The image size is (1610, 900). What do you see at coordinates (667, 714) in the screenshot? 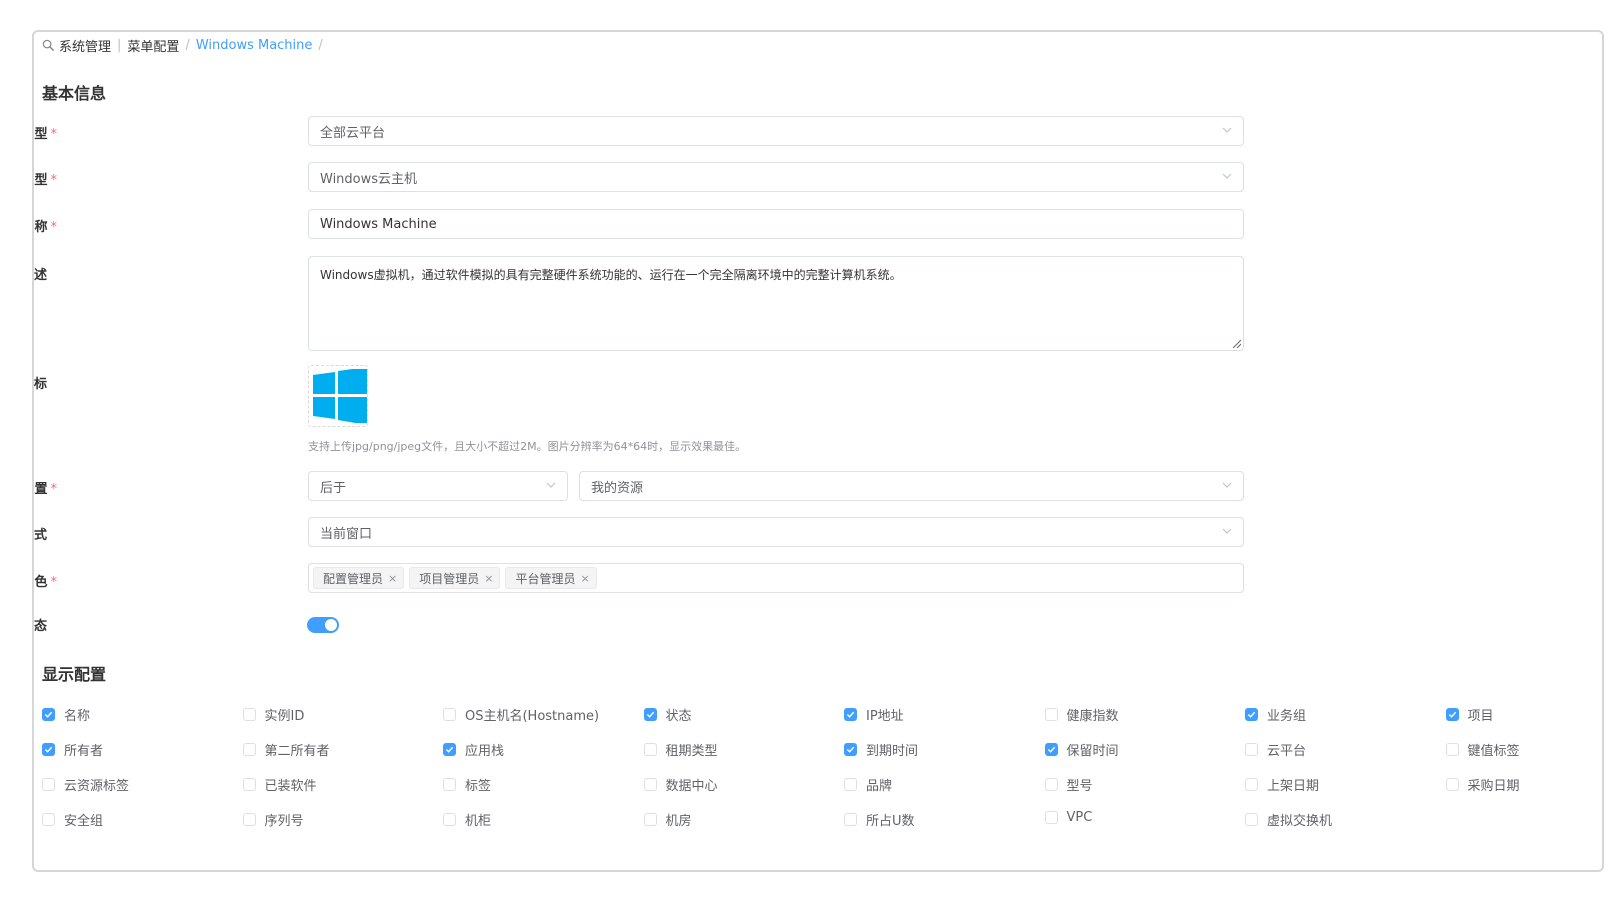
I see `display-column-checkbox: 状态` at bounding box center [667, 714].